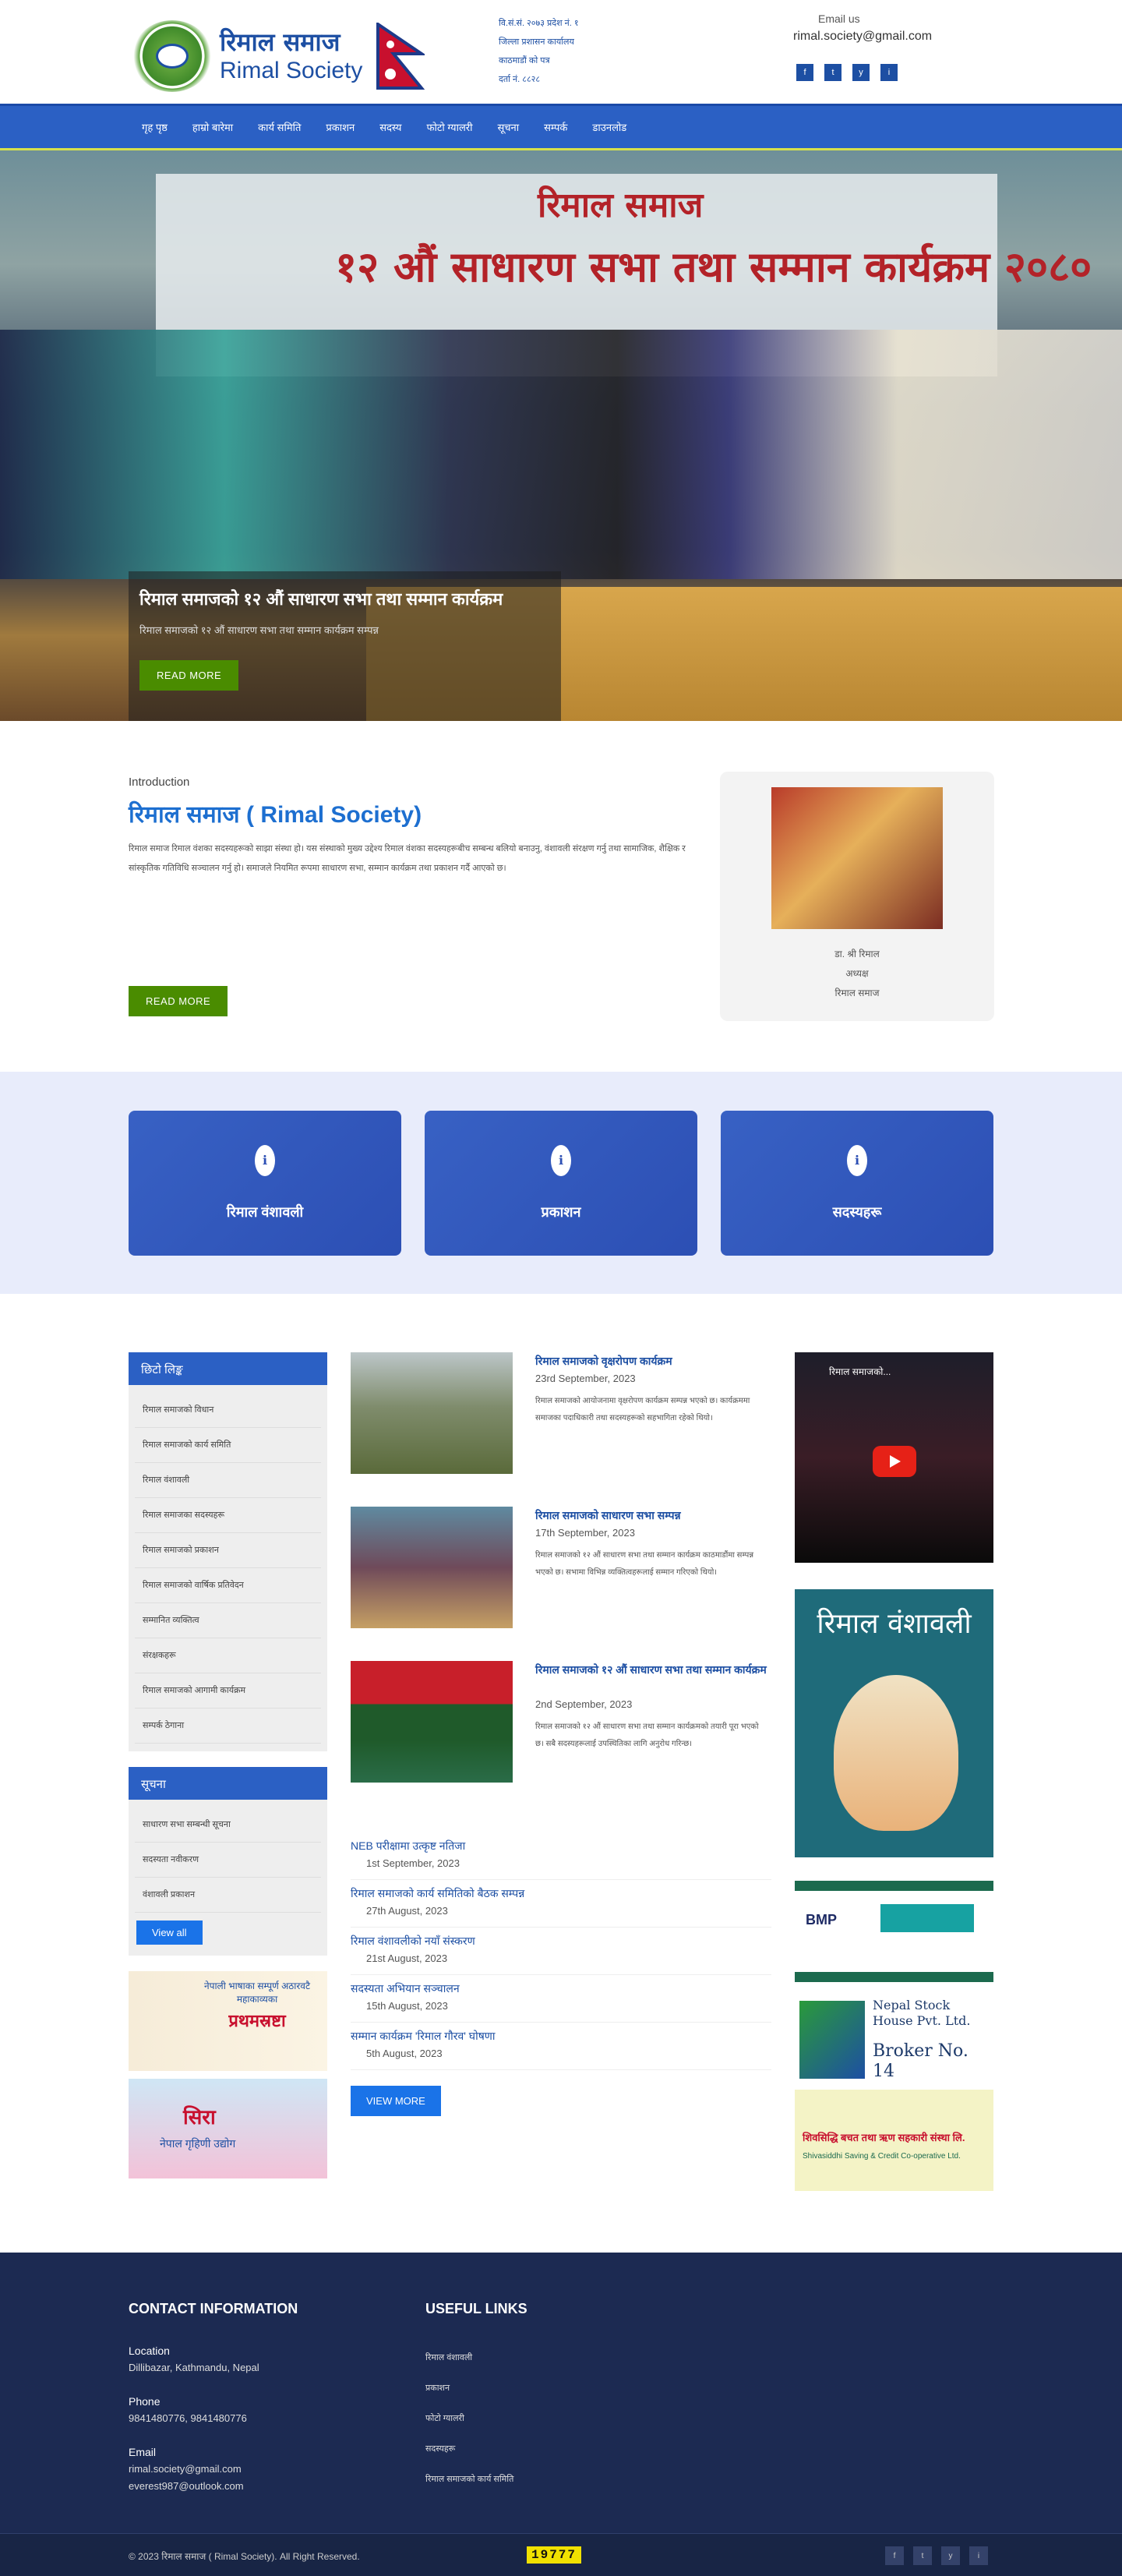  What do you see at coordinates (169, 1933) in the screenshot?
I see `view-all-button: View all` at bounding box center [169, 1933].